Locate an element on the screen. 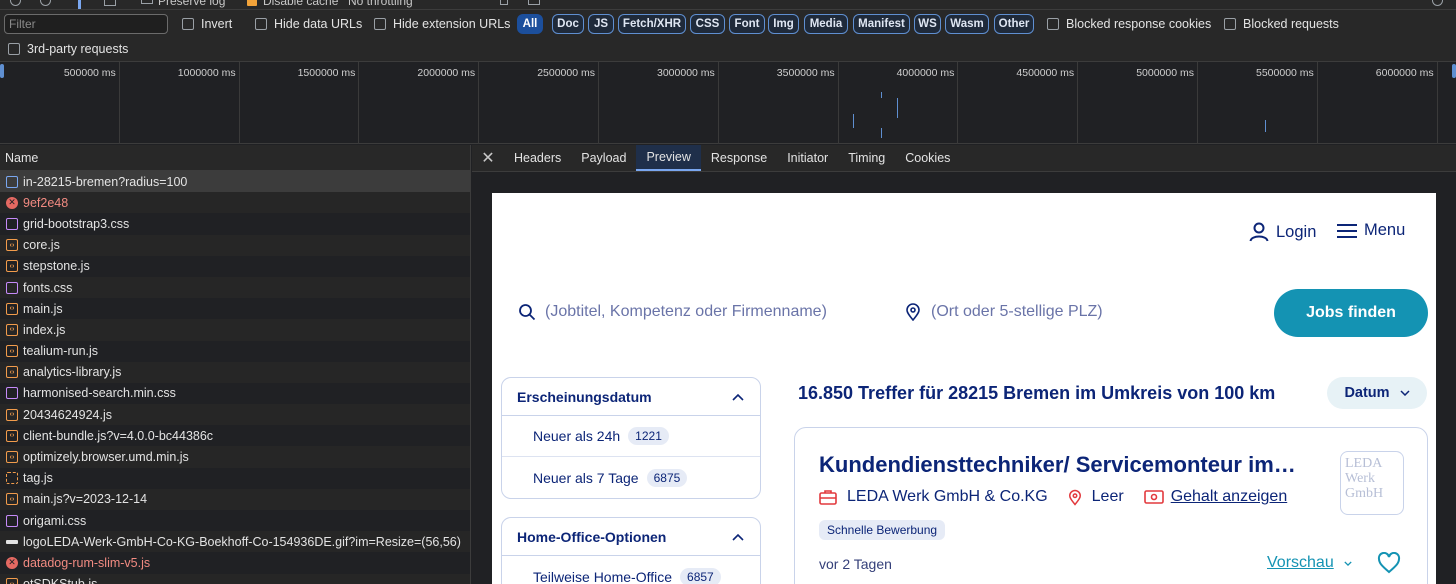  facet-option: Neuer als 24h 1221 is located at coordinates (631, 436).